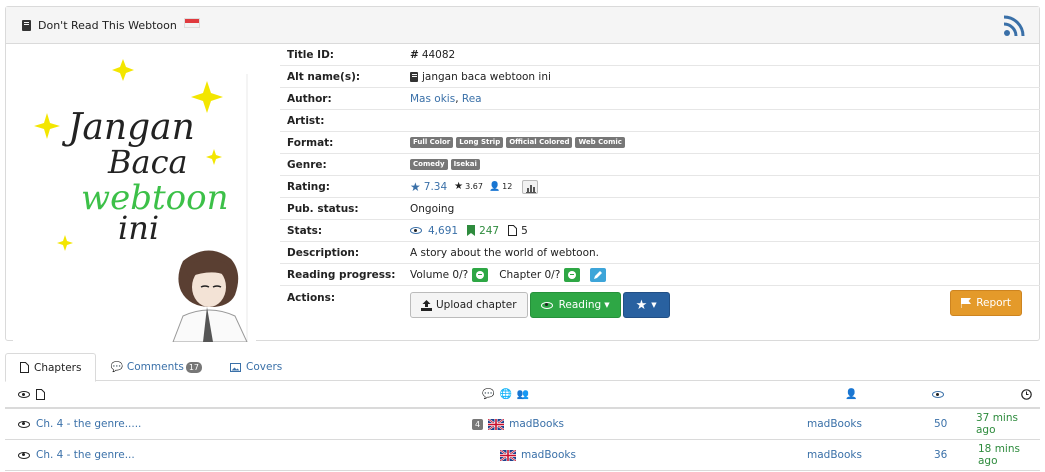 The width and height of the screenshot is (1045, 472). What do you see at coordinates (966, 303) in the screenshot?
I see `flag-icon` at bounding box center [966, 303].